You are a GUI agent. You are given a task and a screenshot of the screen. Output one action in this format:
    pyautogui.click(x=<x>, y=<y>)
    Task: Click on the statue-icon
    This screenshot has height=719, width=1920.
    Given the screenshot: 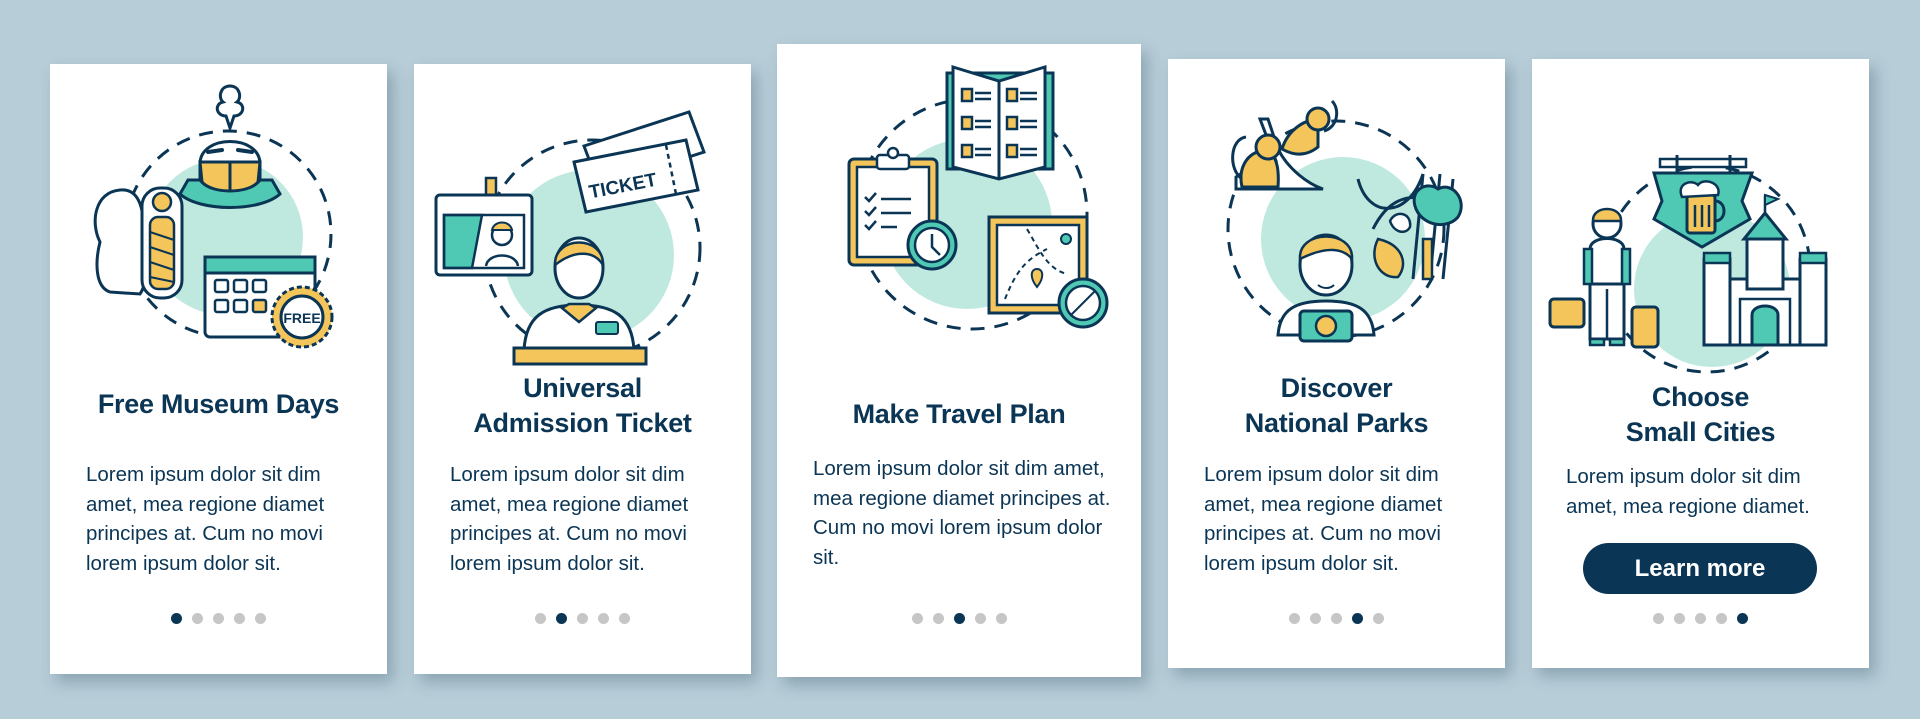 What is the action you would take?
    pyautogui.click(x=121, y=242)
    